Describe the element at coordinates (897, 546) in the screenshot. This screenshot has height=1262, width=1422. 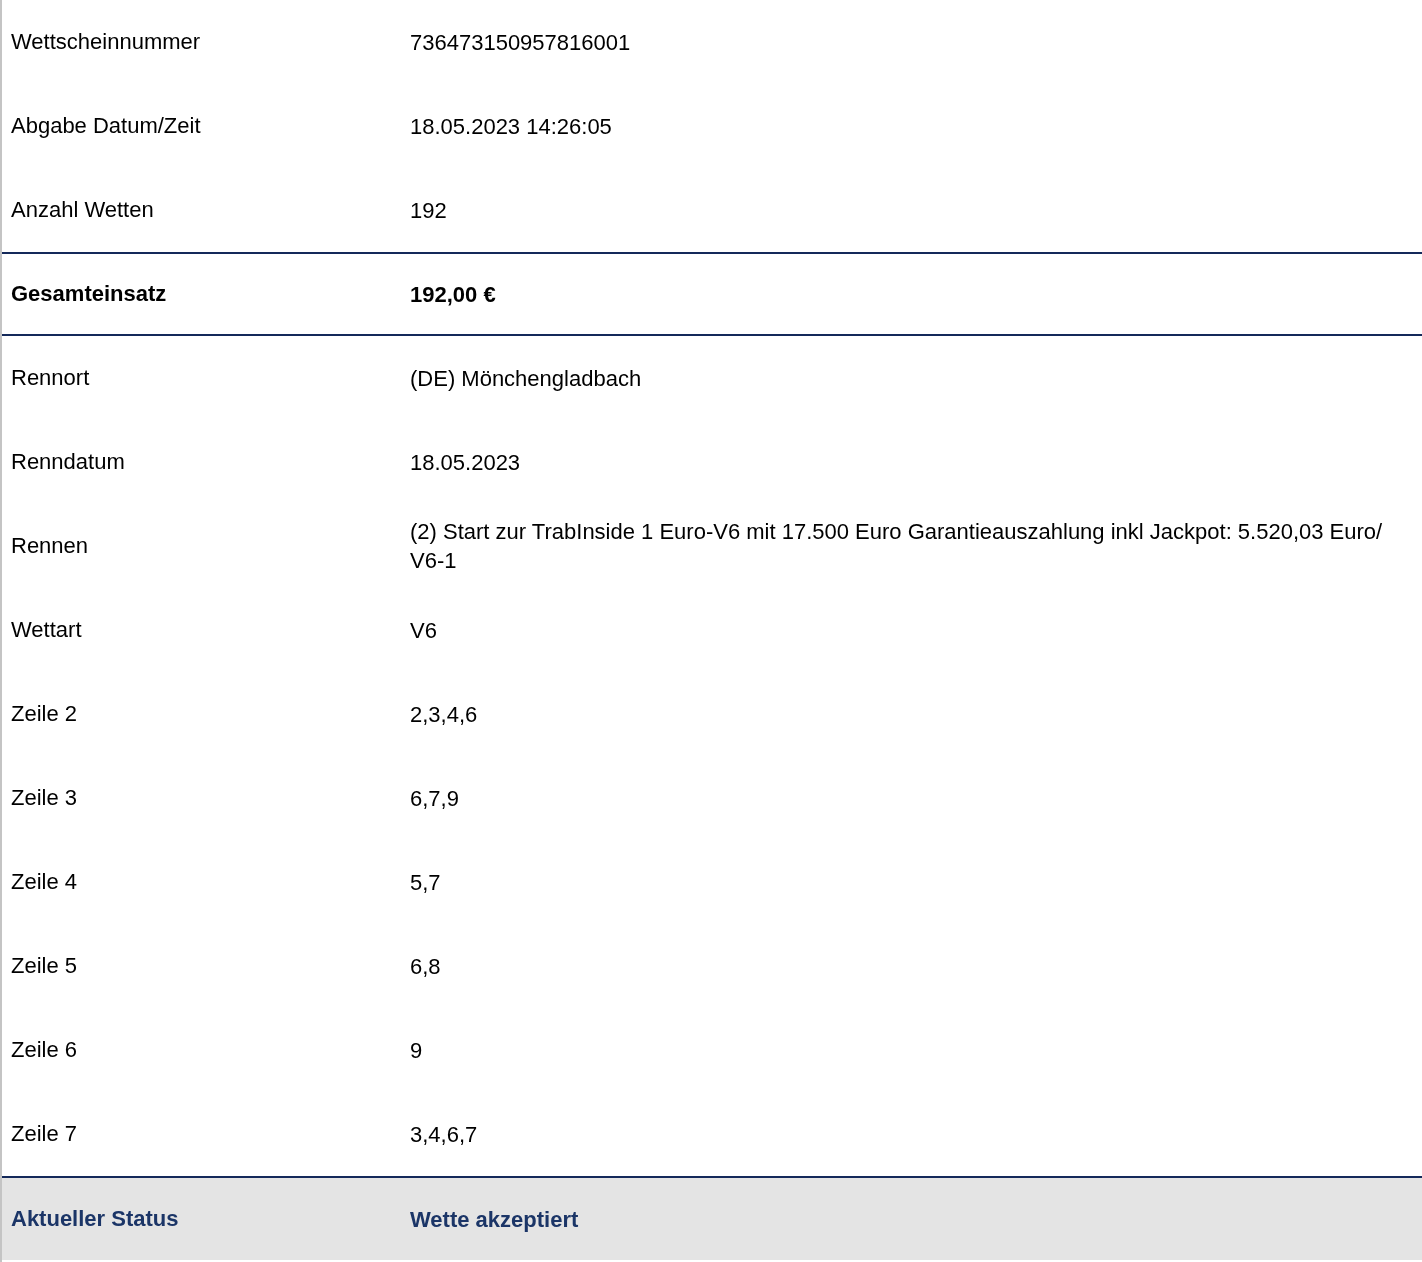
I see `field-value: (2) Start zur TrabInside 1 Euro-V6 mit 17.500 Euro Garantieauszahlung inkl Jackpot: 5.520,03 Euro/ V6-1` at that location.